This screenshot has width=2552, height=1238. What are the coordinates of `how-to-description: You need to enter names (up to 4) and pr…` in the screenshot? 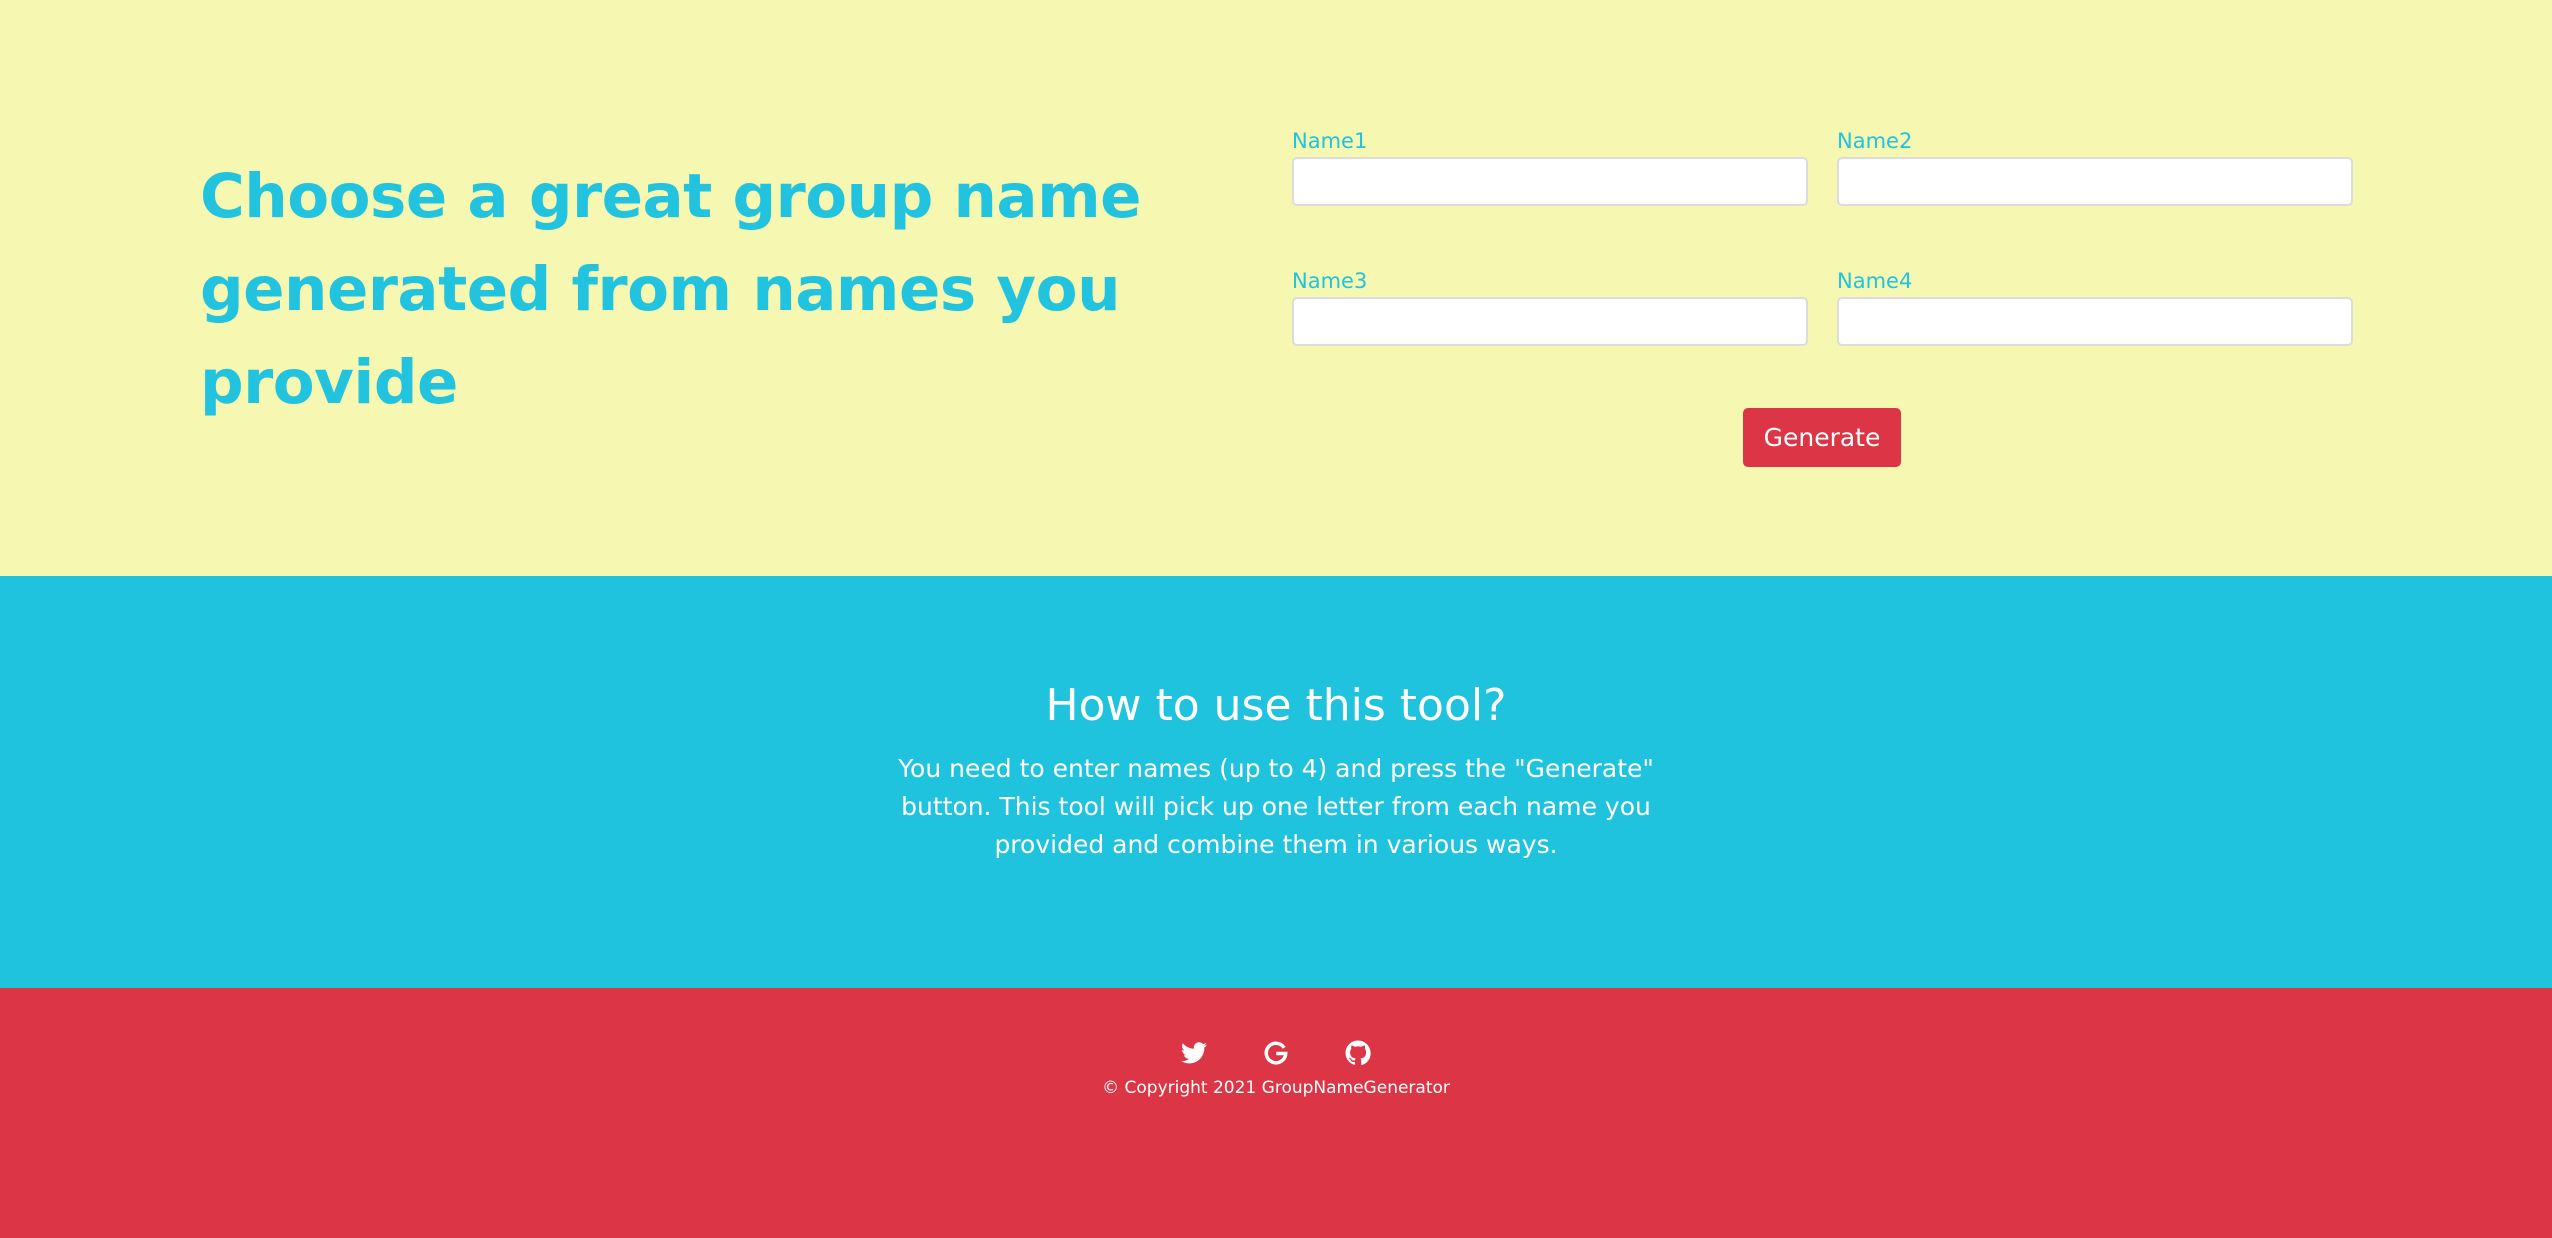 It's located at (1276, 806).